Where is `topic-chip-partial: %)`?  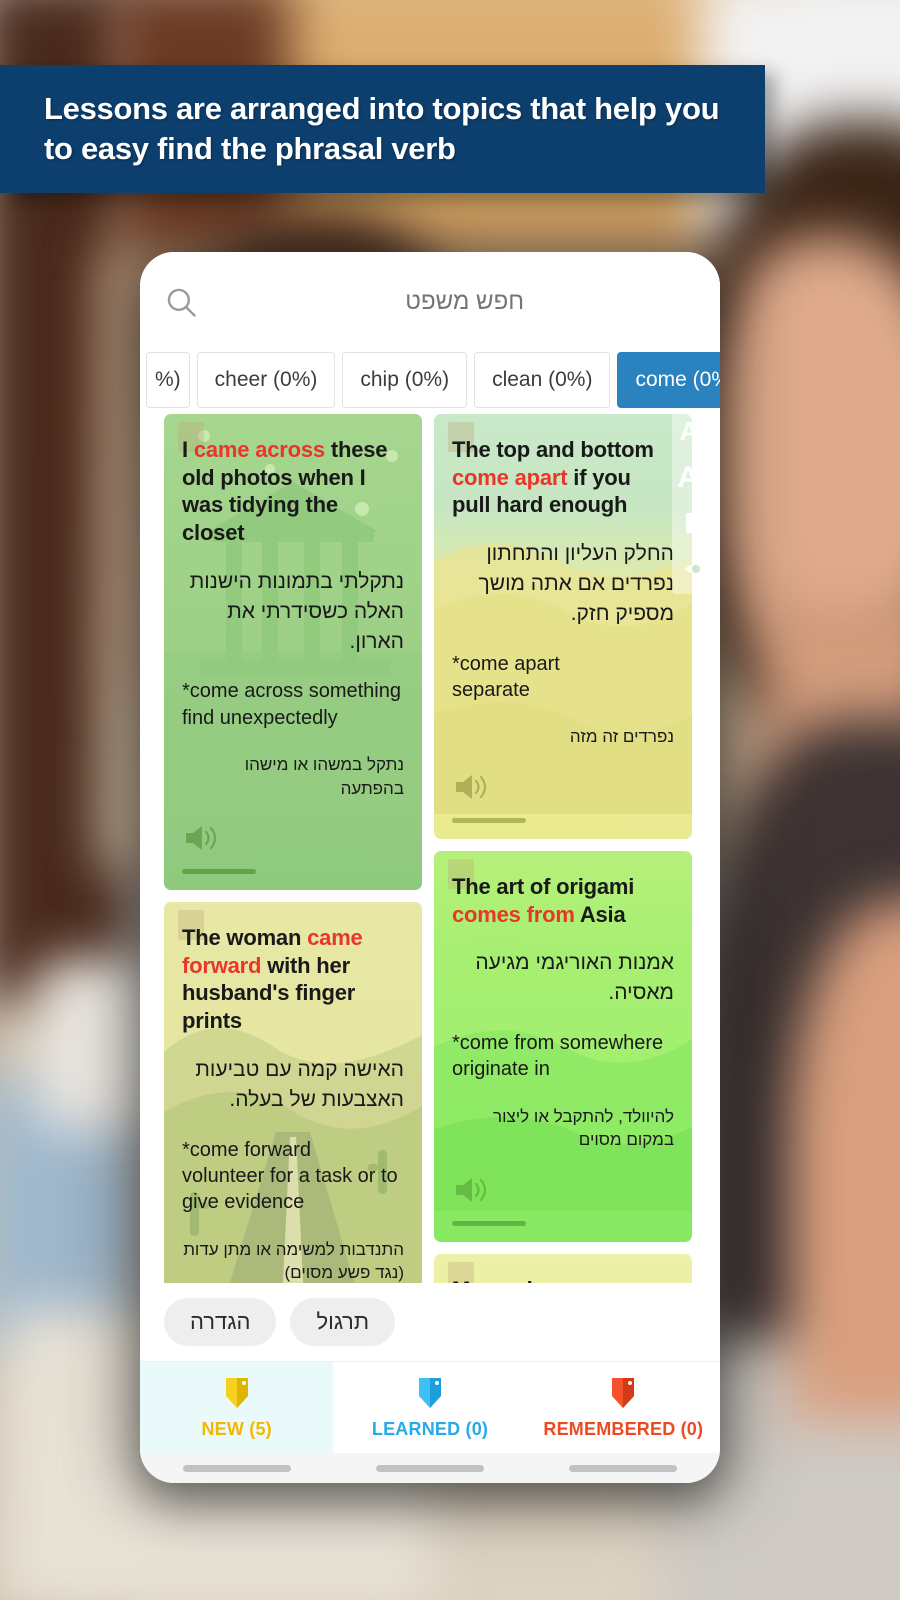 topic-chip-partial: %) is located at coordinates (168, 380).